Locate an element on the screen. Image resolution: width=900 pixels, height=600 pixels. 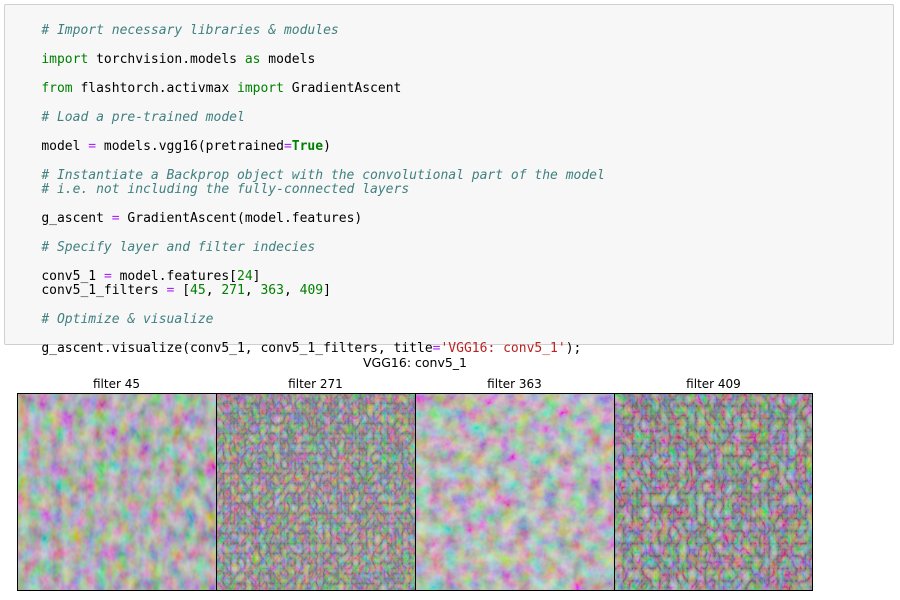
comment-text: # Load a pre-trained model is located at coordinates (143, 117).